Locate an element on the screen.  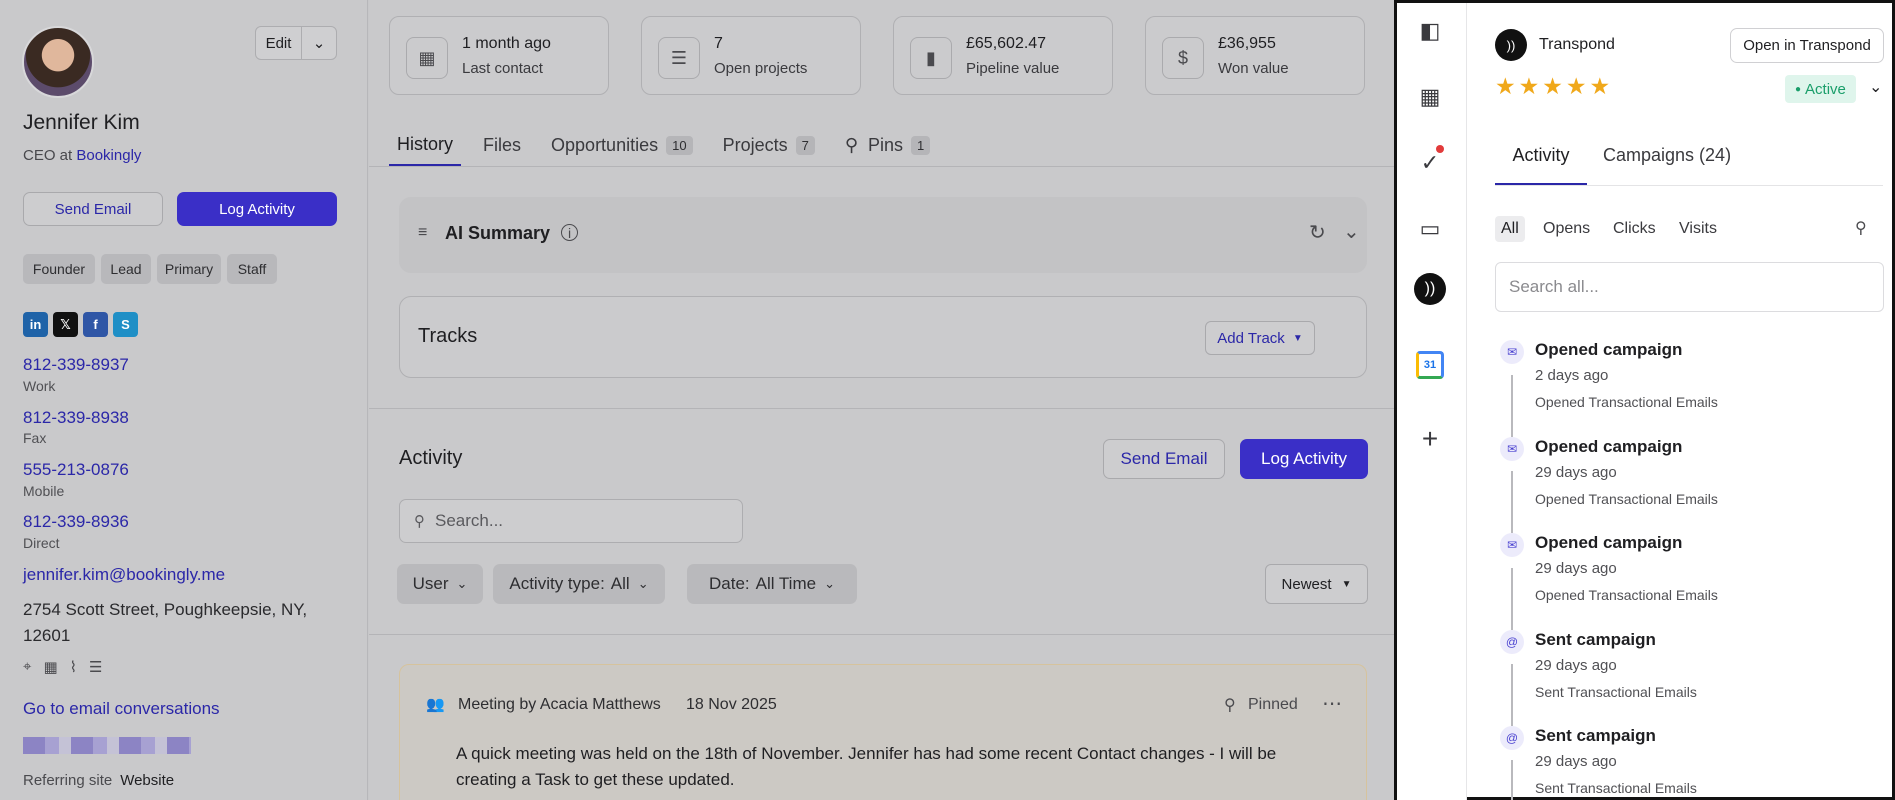
user-filter: User ⌄ is located at coordinates (440, 584).